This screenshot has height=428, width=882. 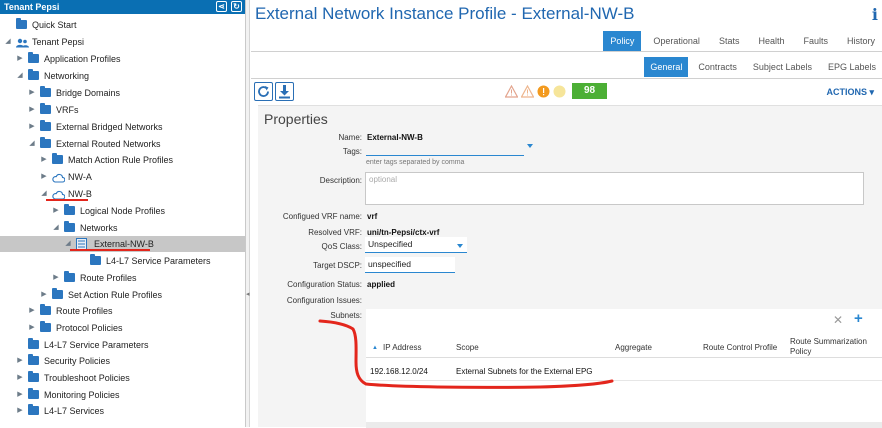 I want to click on tenant-icon, so click(x=22, y=42).